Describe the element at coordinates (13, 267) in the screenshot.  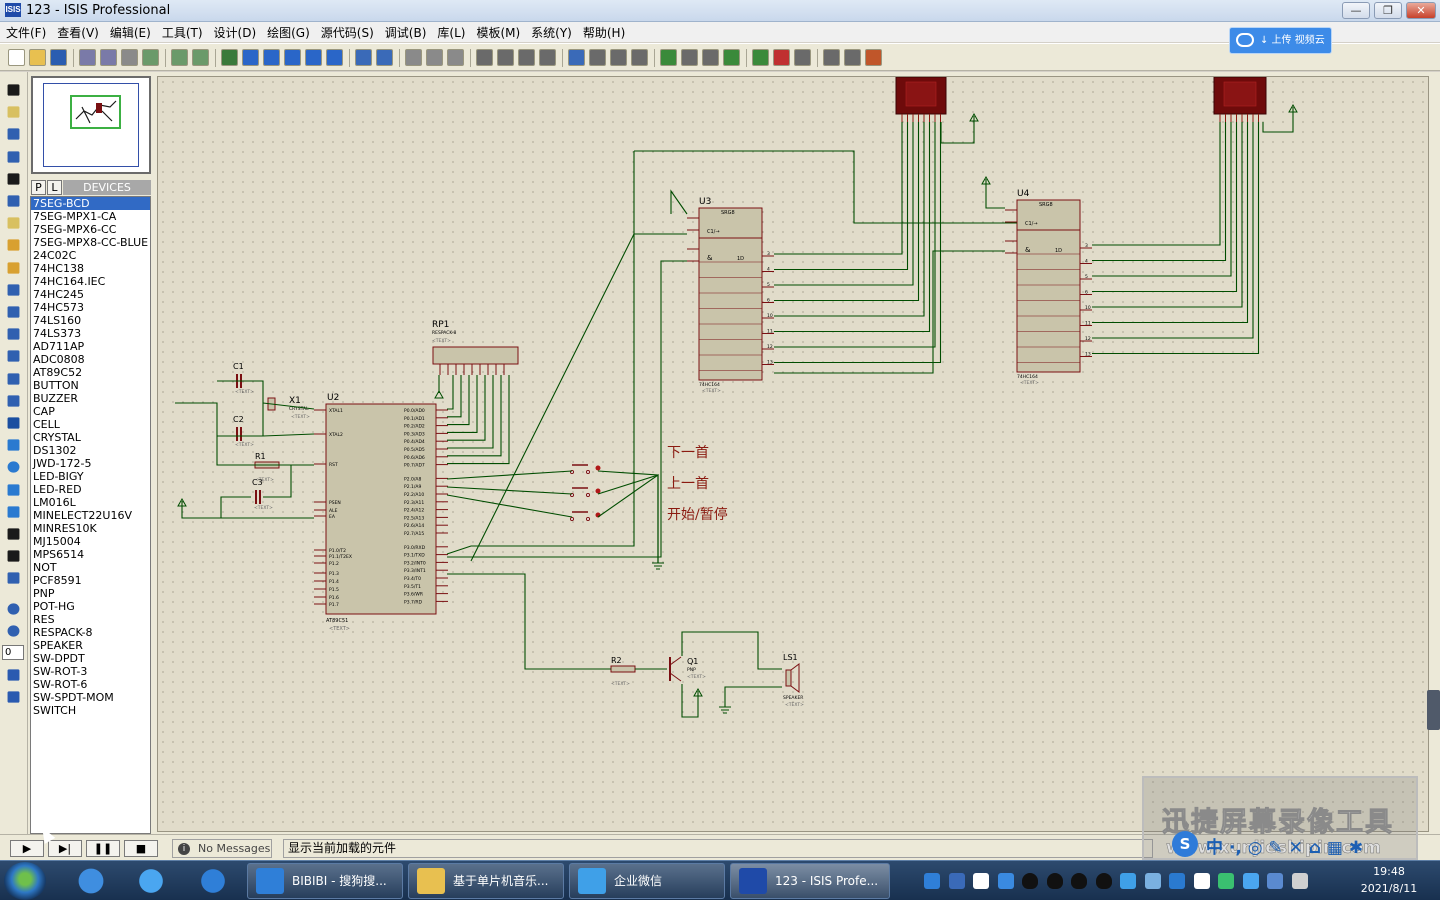
I see `device-pins-mode-icon` at that location.